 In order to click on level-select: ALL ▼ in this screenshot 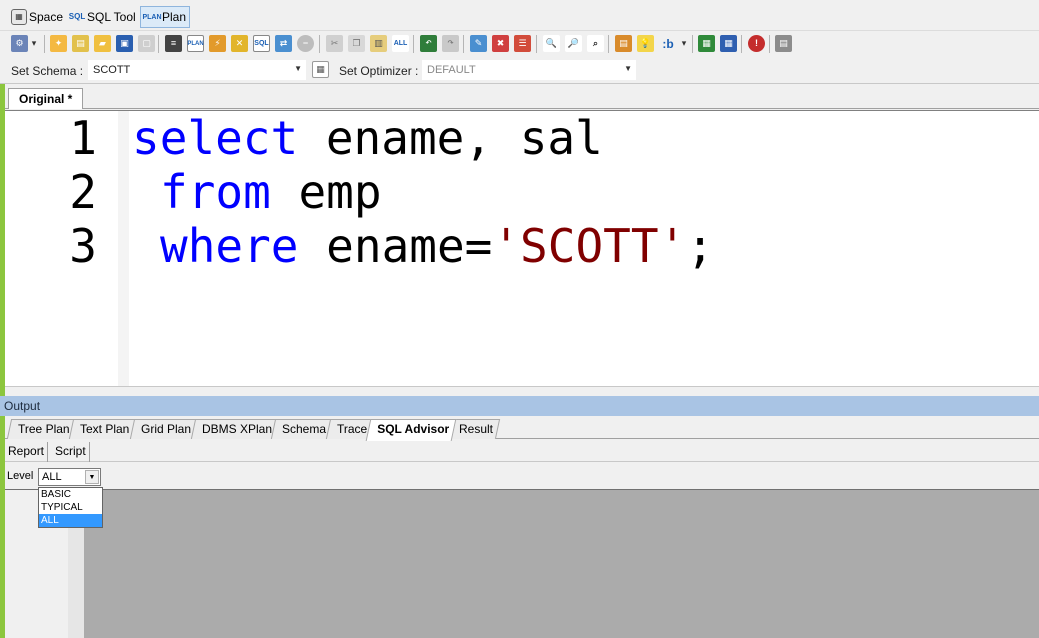, I will do `click(69, 477)`.